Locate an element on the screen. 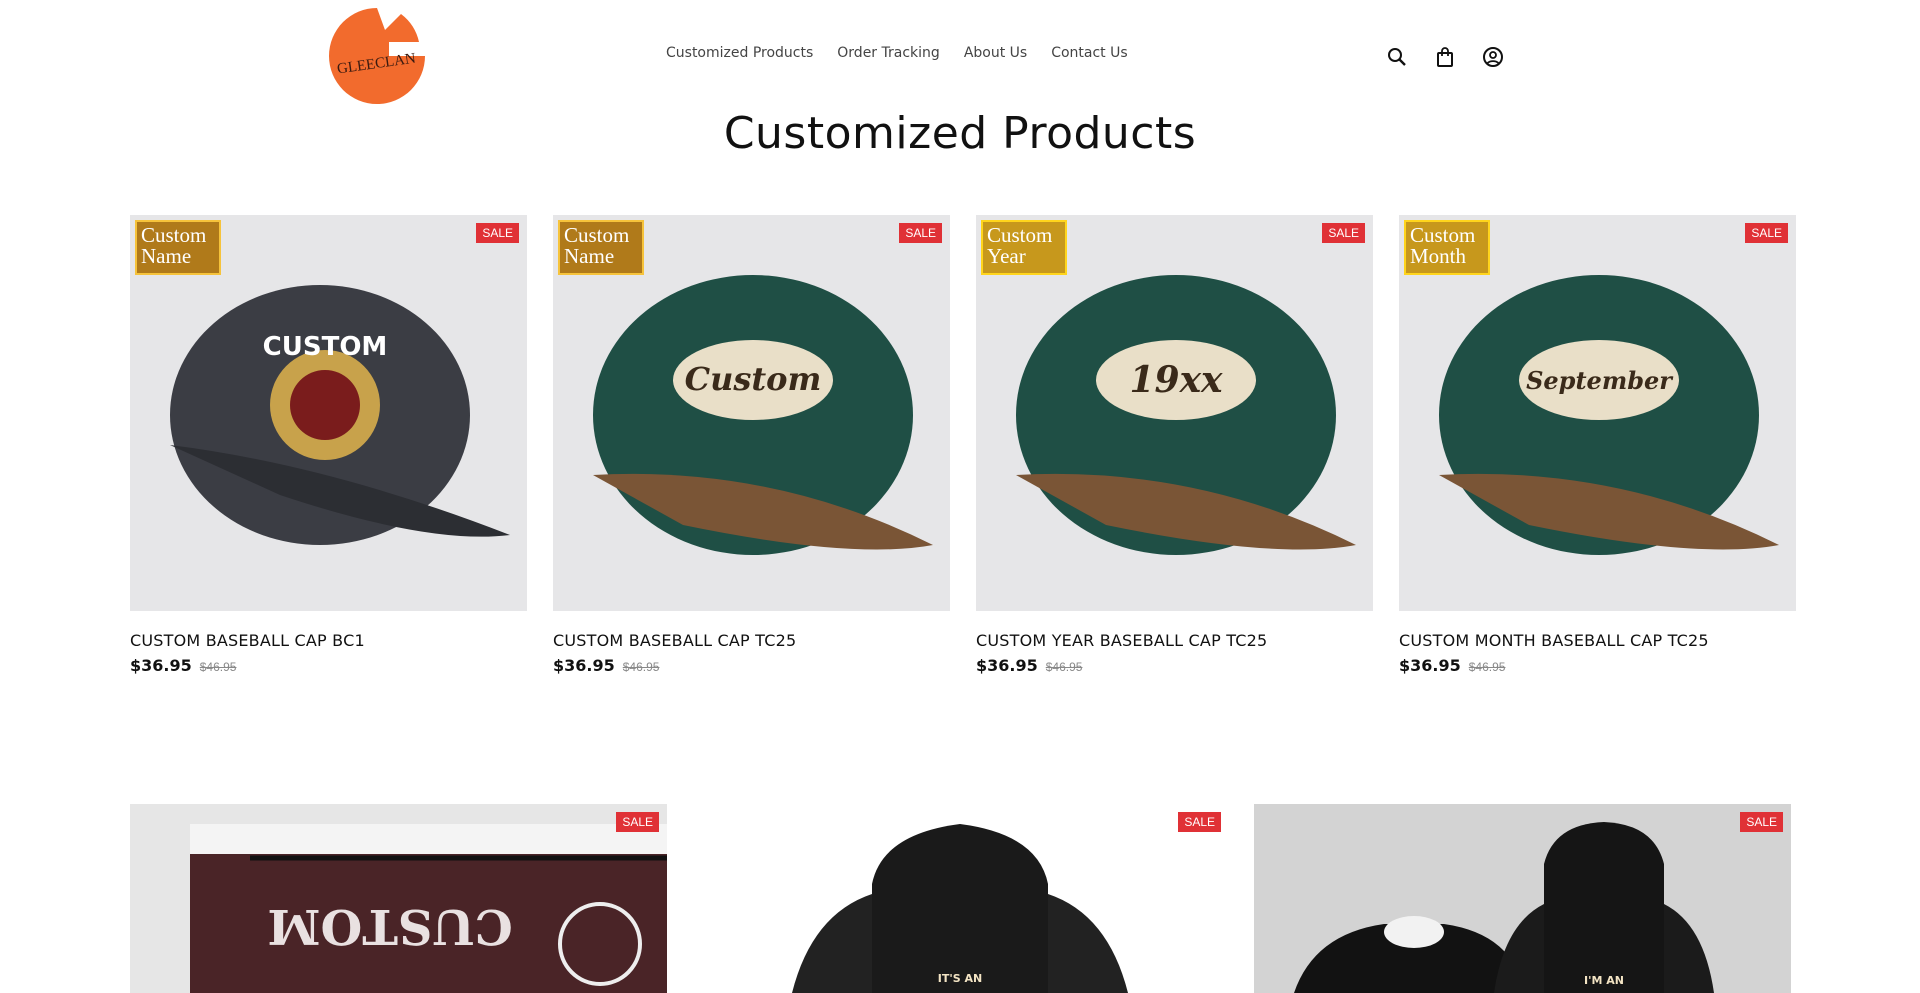  custom-month-badge: Custom Month is located at coordinates (1447, 247).